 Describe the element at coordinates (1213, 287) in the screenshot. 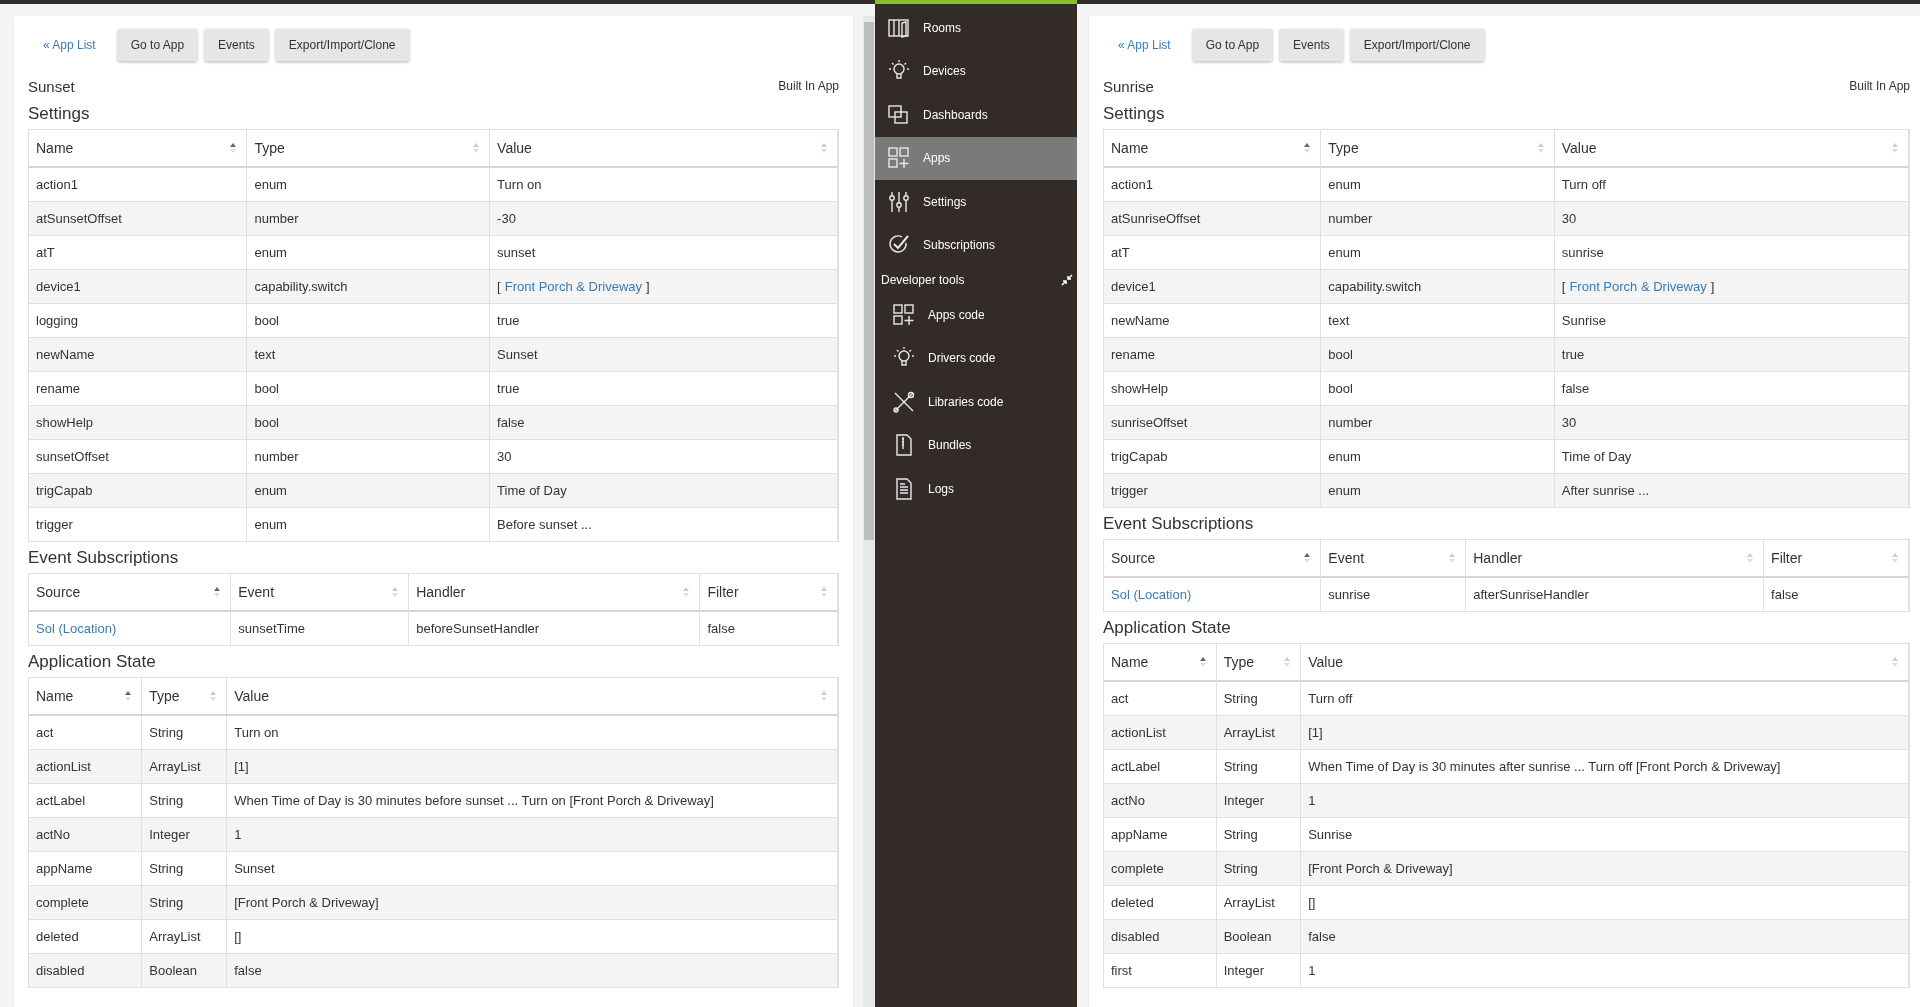

I see `table-cell: device1` at that location.